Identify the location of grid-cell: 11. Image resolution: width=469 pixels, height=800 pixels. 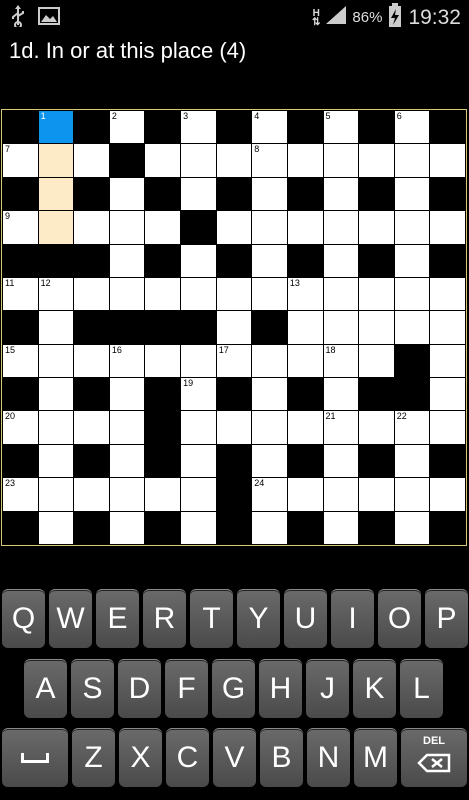
(20, 294).